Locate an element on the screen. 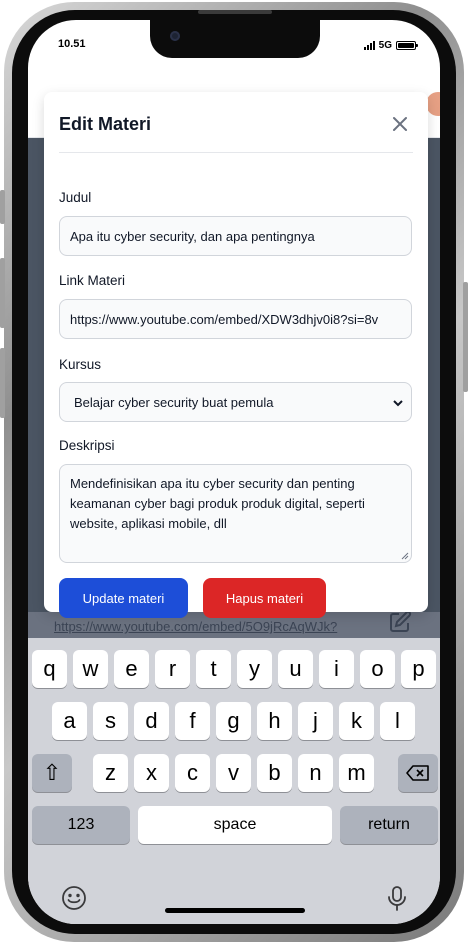 Image resolution: width=468 pixels, height=944 pixels. key-x: x is located at coordinates (151, 773).